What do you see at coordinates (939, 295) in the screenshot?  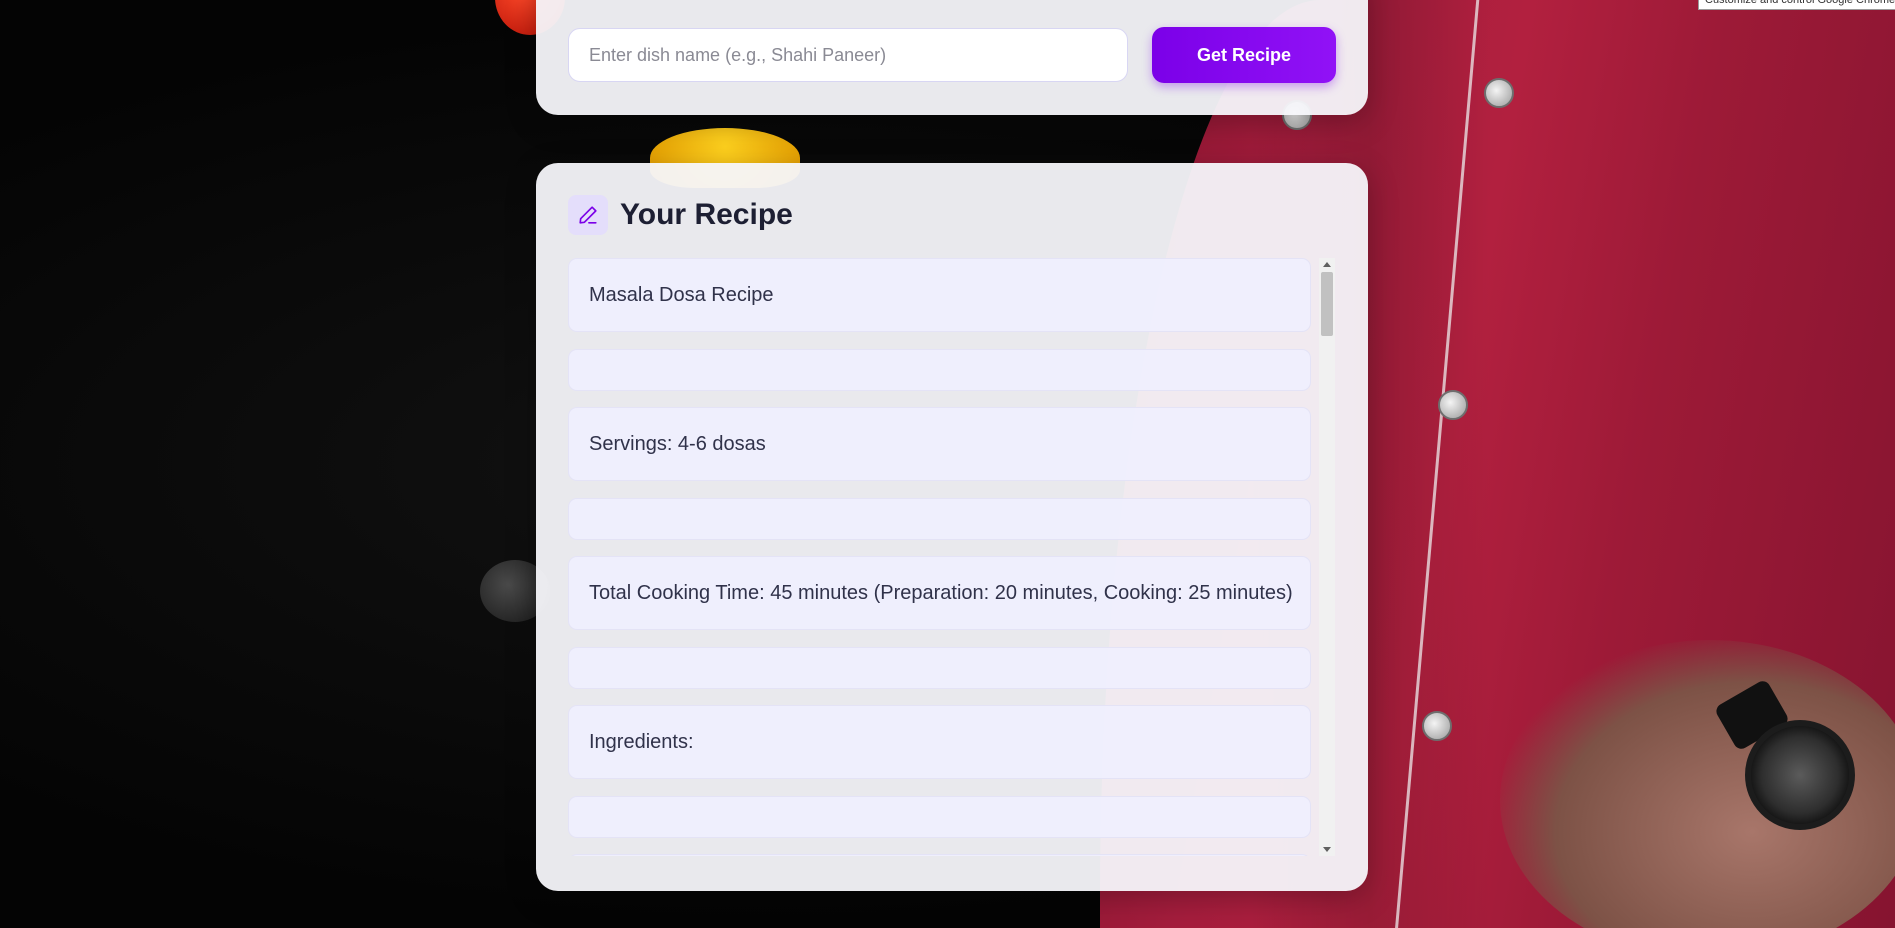 I see `recipe-line: Masala Dosa Recipe` at bounding box center [939, 295].